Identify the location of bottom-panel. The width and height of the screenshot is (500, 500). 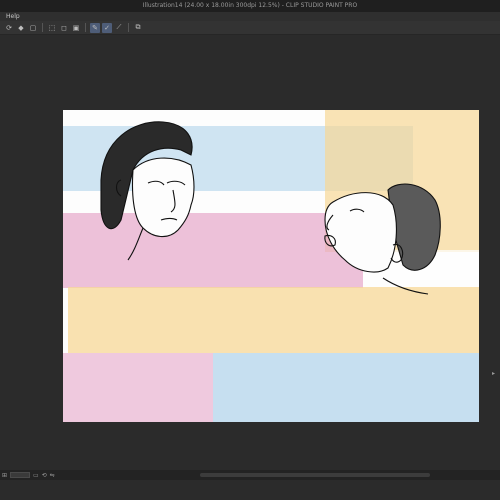
(250, 490).